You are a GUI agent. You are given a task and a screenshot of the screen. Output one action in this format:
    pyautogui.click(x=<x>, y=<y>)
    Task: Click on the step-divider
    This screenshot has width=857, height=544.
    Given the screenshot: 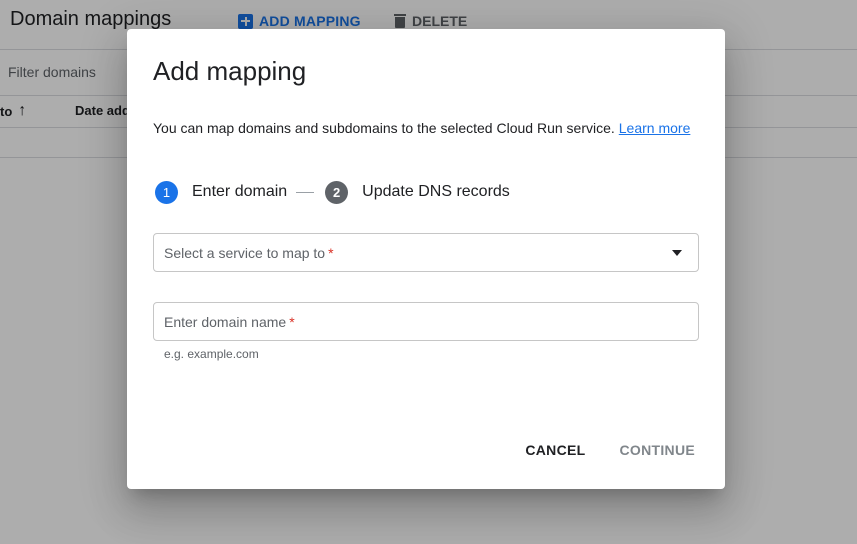 What is the action you would take?
    pyautogui.click(x=305, y=192)
    